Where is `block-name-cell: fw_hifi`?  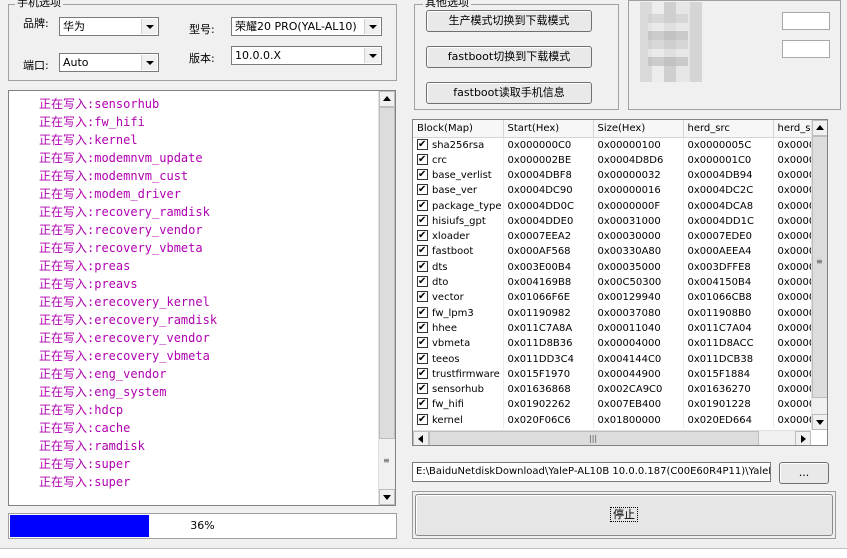 block-name-cell: fw_hifi is located at coordinates (458, 405).